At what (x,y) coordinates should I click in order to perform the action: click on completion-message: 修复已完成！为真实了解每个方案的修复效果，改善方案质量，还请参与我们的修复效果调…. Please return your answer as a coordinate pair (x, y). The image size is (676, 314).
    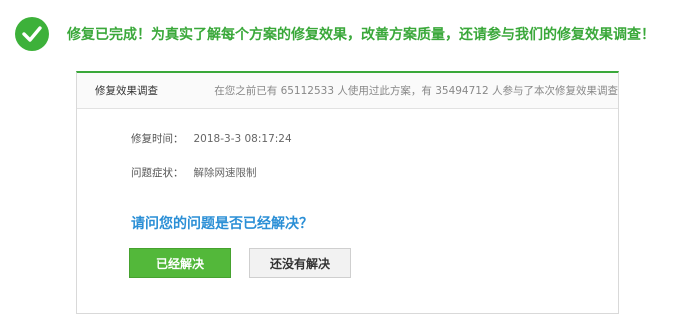
    Looking at the image, I should click on (361, 35).